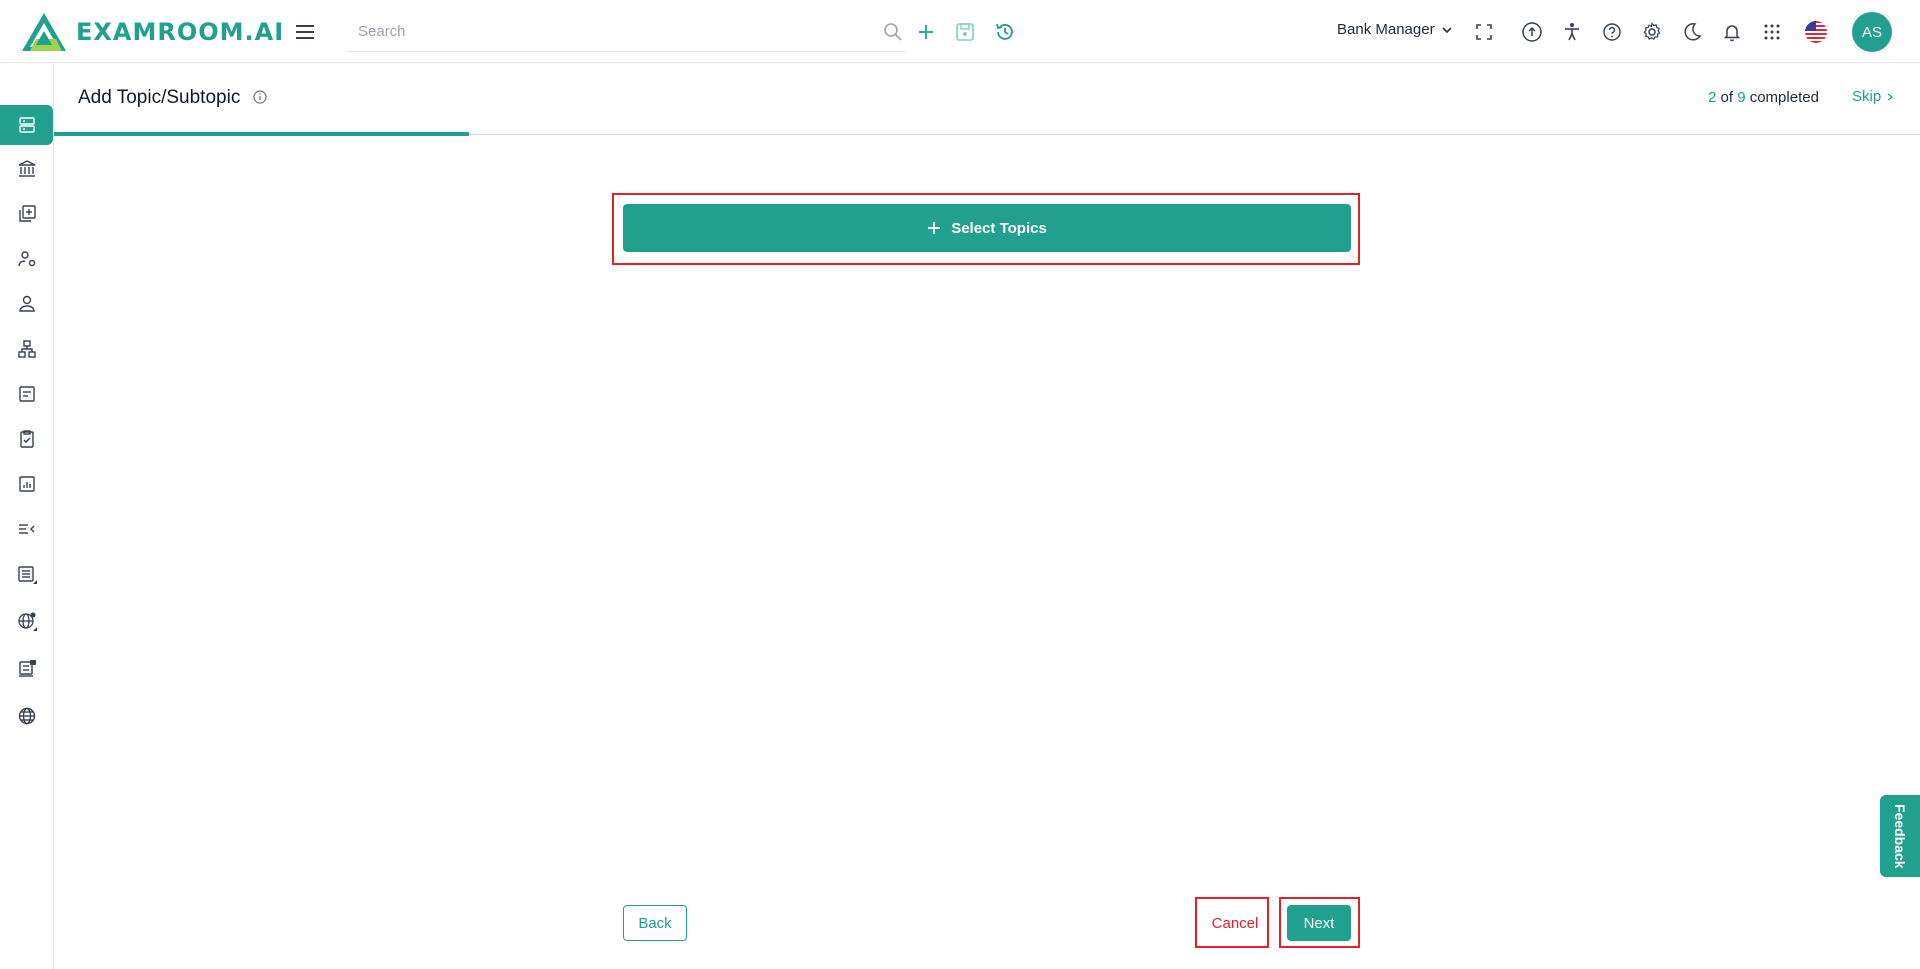 The height and width of the screenshot is (969, 1920). I want to click on apps-grid-icon, so click(1772, 32).